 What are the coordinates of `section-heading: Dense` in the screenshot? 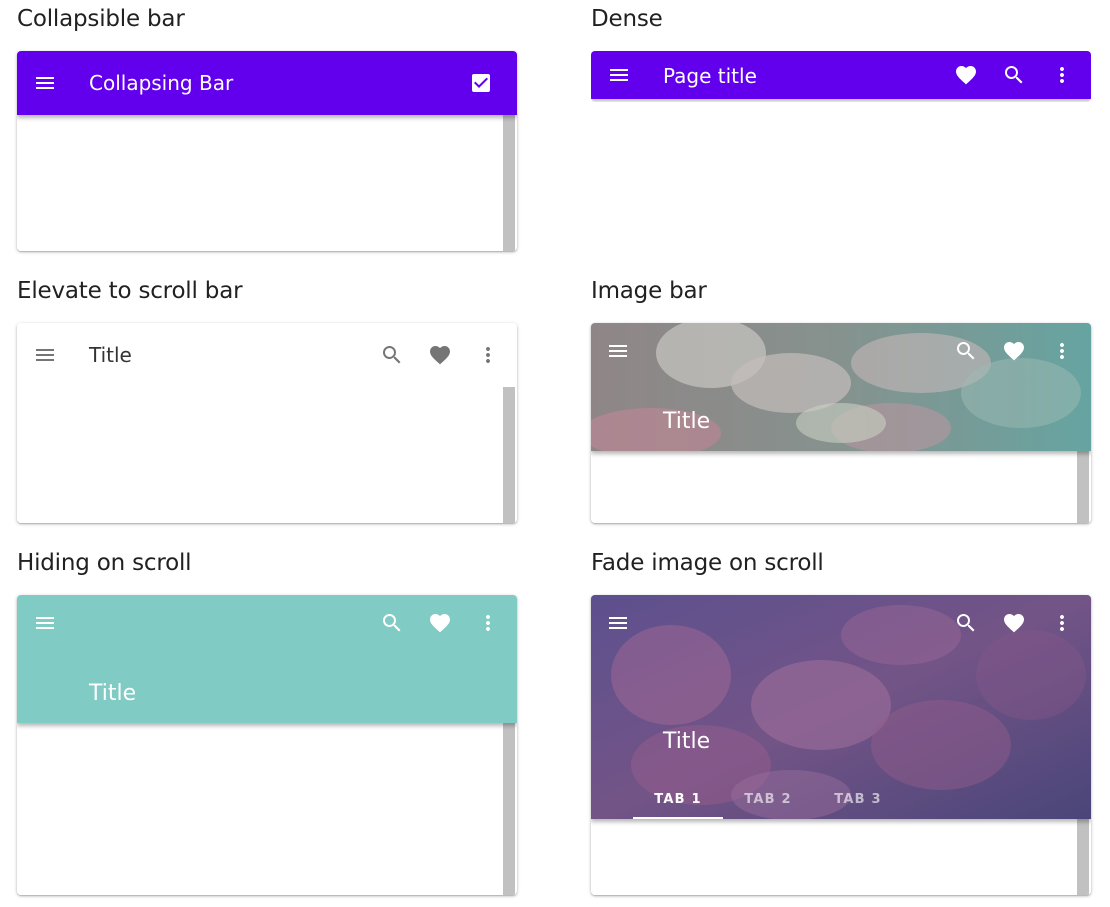 It's located at (627, 19).